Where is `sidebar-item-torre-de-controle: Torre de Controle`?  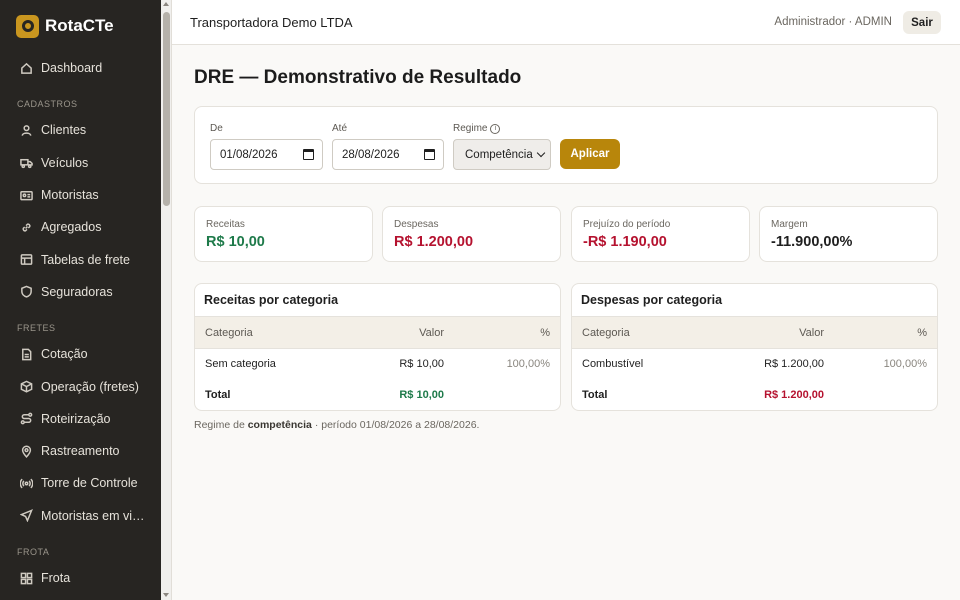 sidebar-item-torre-de-controle: Torre de Controle is located at coordinates (80, 483).